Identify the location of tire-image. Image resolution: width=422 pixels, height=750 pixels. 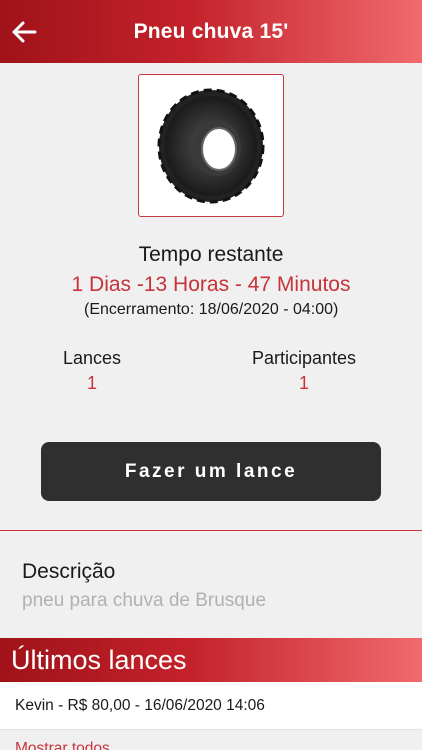
(211, 145).